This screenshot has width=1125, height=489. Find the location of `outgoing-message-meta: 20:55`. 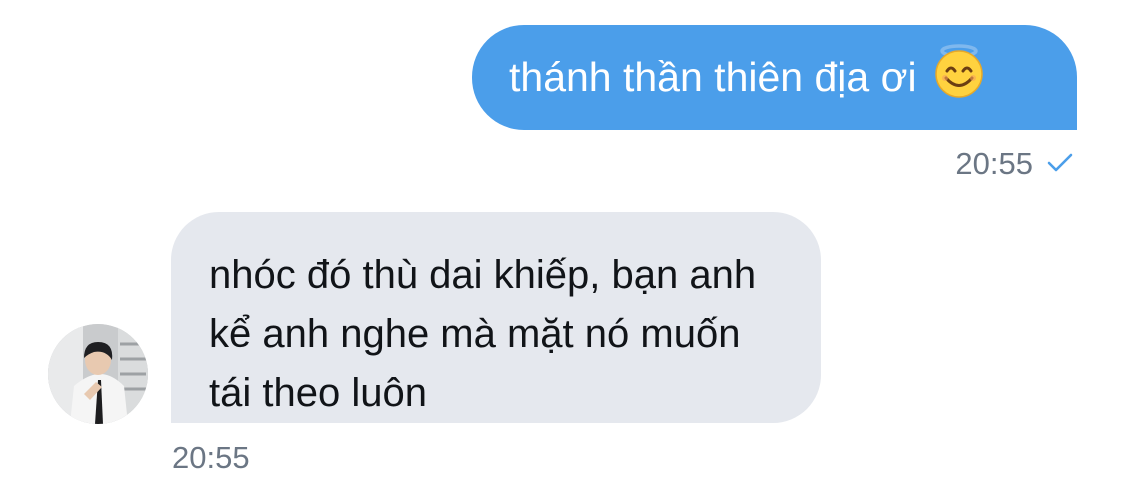

outgoing-message-meta: 20:55 is located at coordinates (1014, 164).